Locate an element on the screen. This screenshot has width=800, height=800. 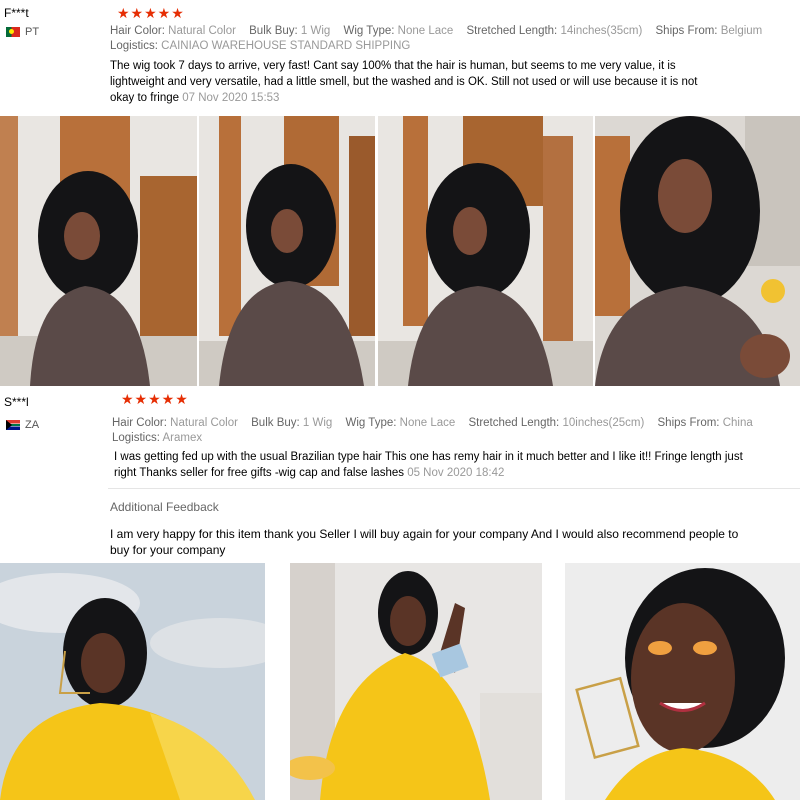
review-date: 05 Nov 2020 18:42 is located at coordinates (456, 473).